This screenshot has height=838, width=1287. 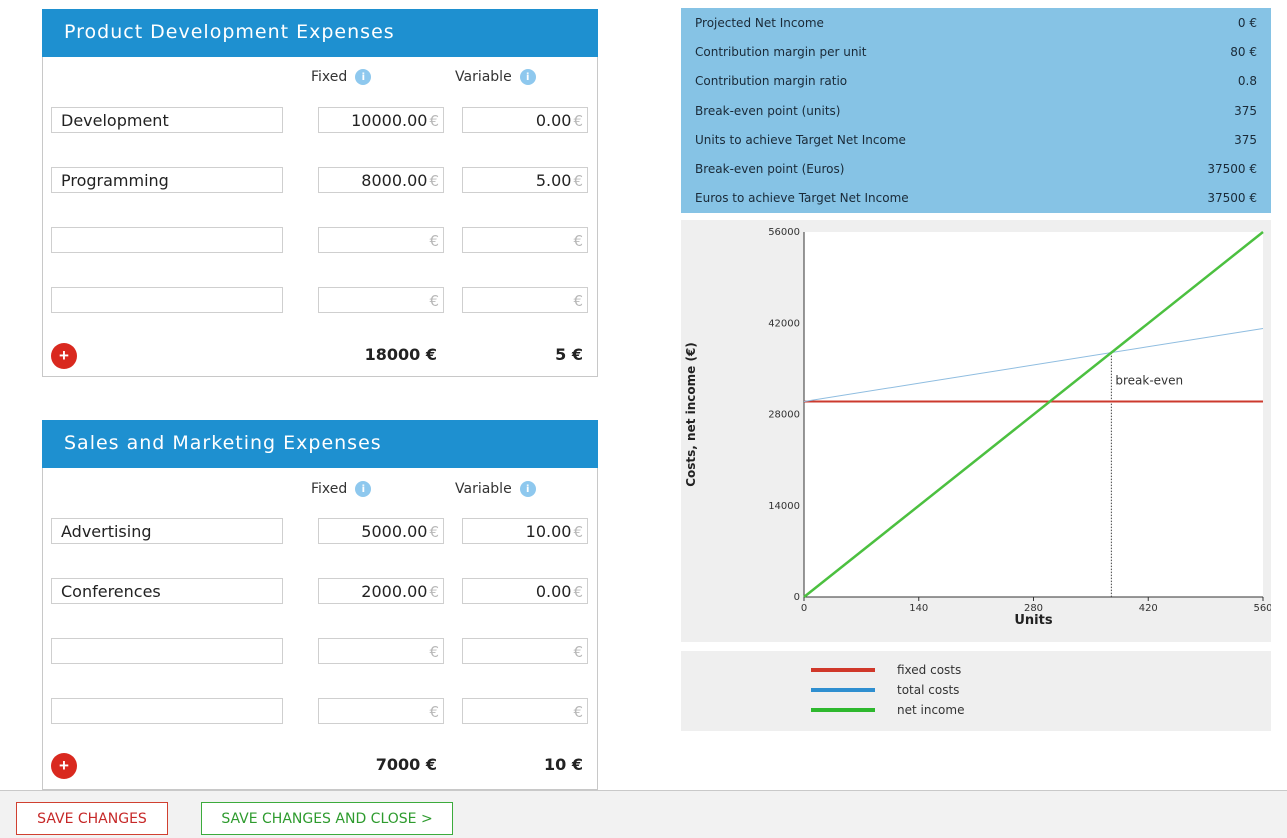 I want to click on x-tick-label: 140, so click(x=918, y=608).